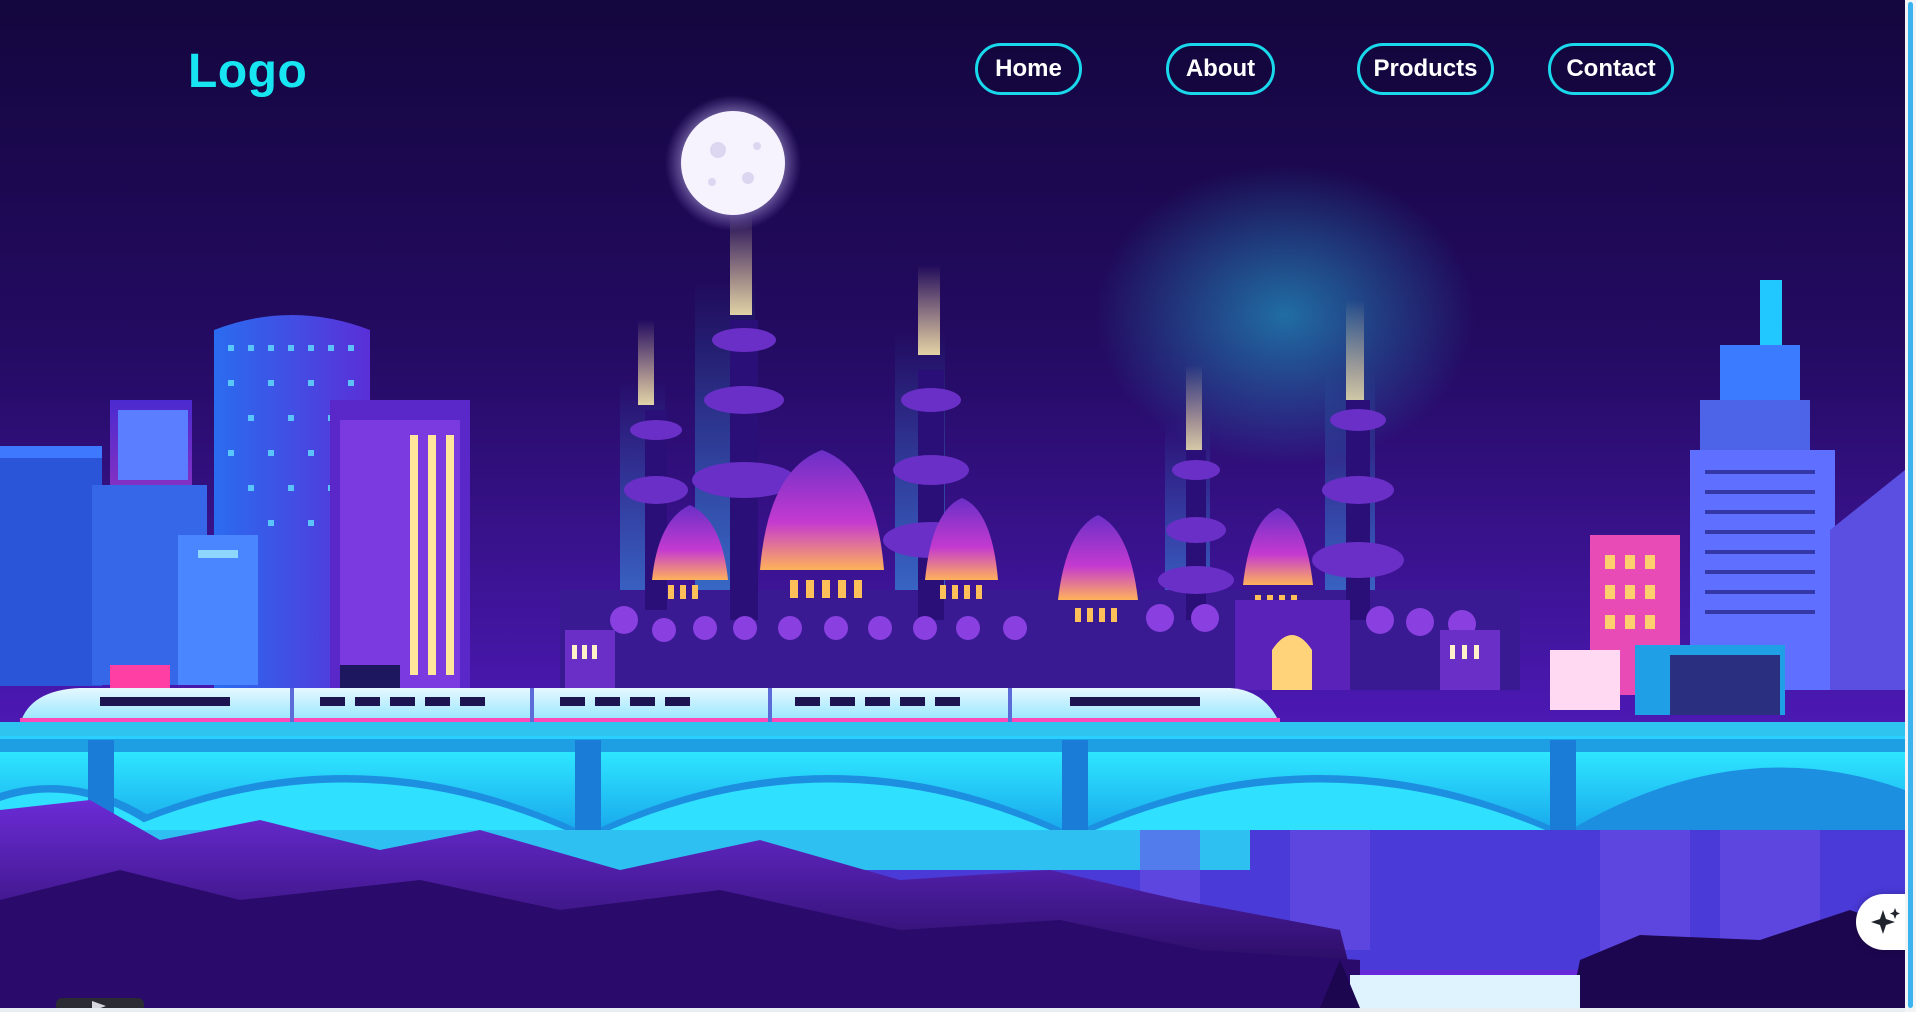 The image size is (1916, 1012). What do you see at coordinates (1885, 921) in the screenshot?
I see `sparkle-icon` at bounding box center [1885, 921].